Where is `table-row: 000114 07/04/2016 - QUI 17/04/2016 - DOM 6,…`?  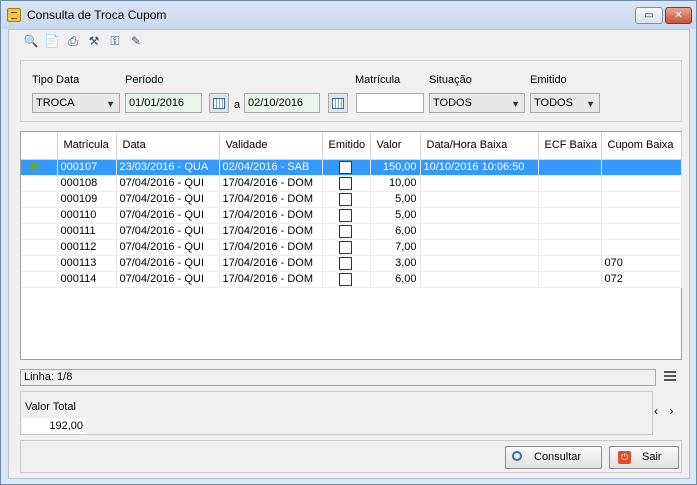
table-row: 000114 07/04/2016 - QUI 17/04/2016 - DOM 6,… is located at coordinates (351, 279).